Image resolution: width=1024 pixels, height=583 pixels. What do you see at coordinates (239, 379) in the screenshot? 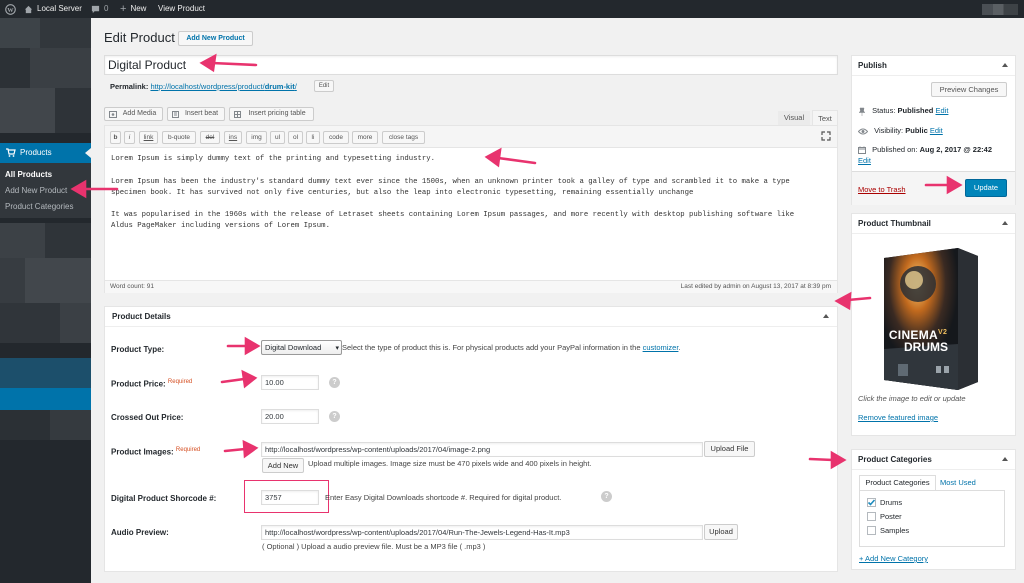
I see `arrow-to-price` at bounding box center [239, 379].